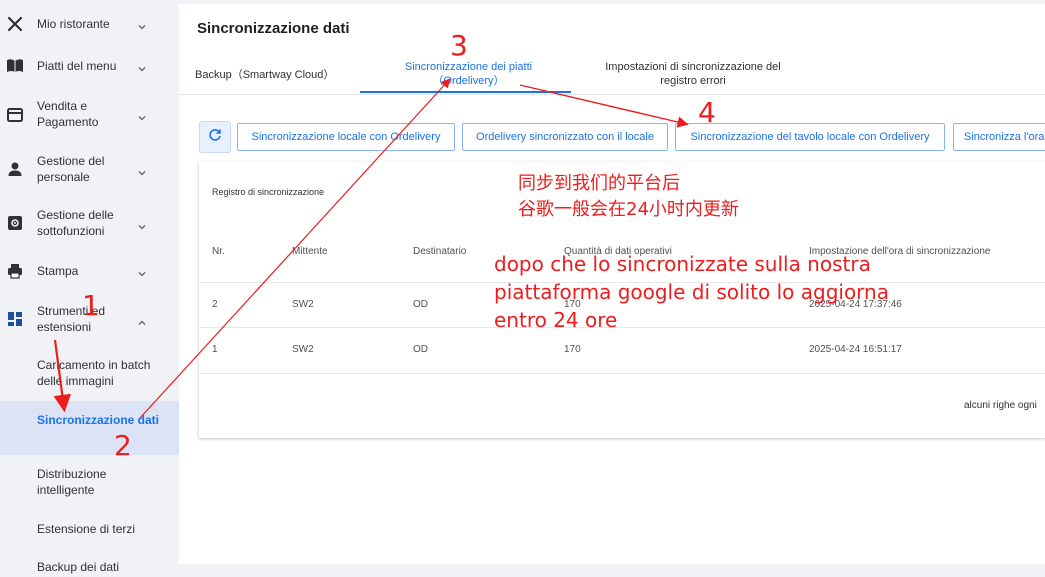  I want to click on column-header: Mittente, so click(310, 251).